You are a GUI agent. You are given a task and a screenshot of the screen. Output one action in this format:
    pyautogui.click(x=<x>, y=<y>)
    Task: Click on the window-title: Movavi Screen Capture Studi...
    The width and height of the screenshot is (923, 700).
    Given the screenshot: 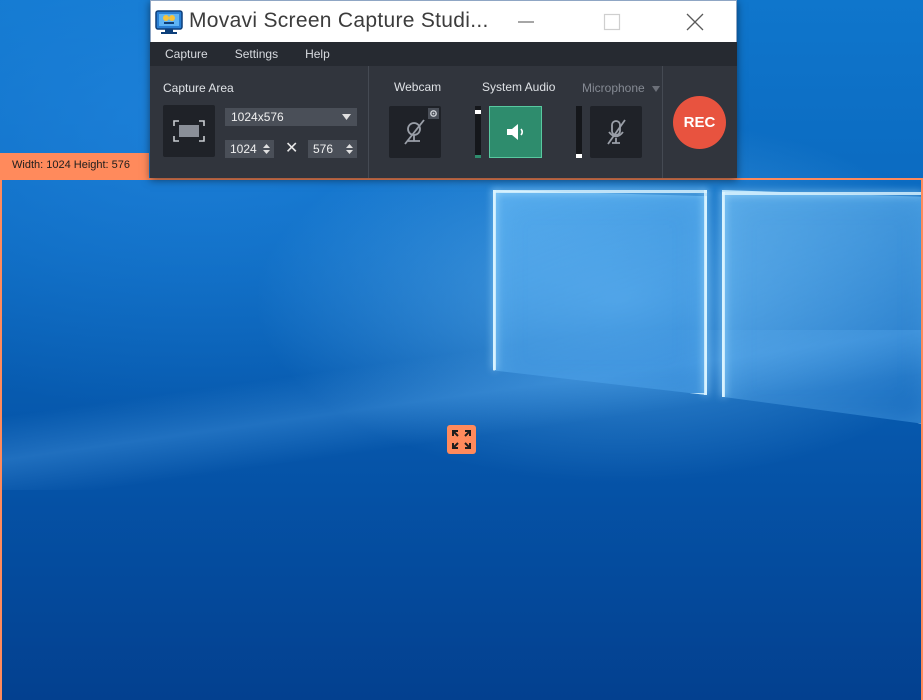 What is the action you would take?
    pyautogui.click(x=339, y=20)
    